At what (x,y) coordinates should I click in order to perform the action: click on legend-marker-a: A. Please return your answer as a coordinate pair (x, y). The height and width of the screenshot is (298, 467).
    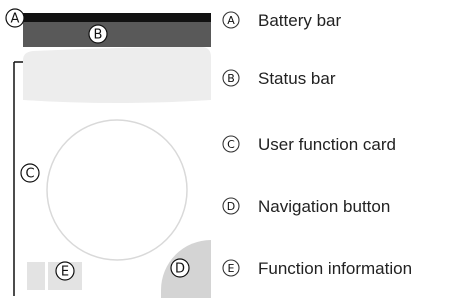
    Looking at the image, I should click on (231, 20).